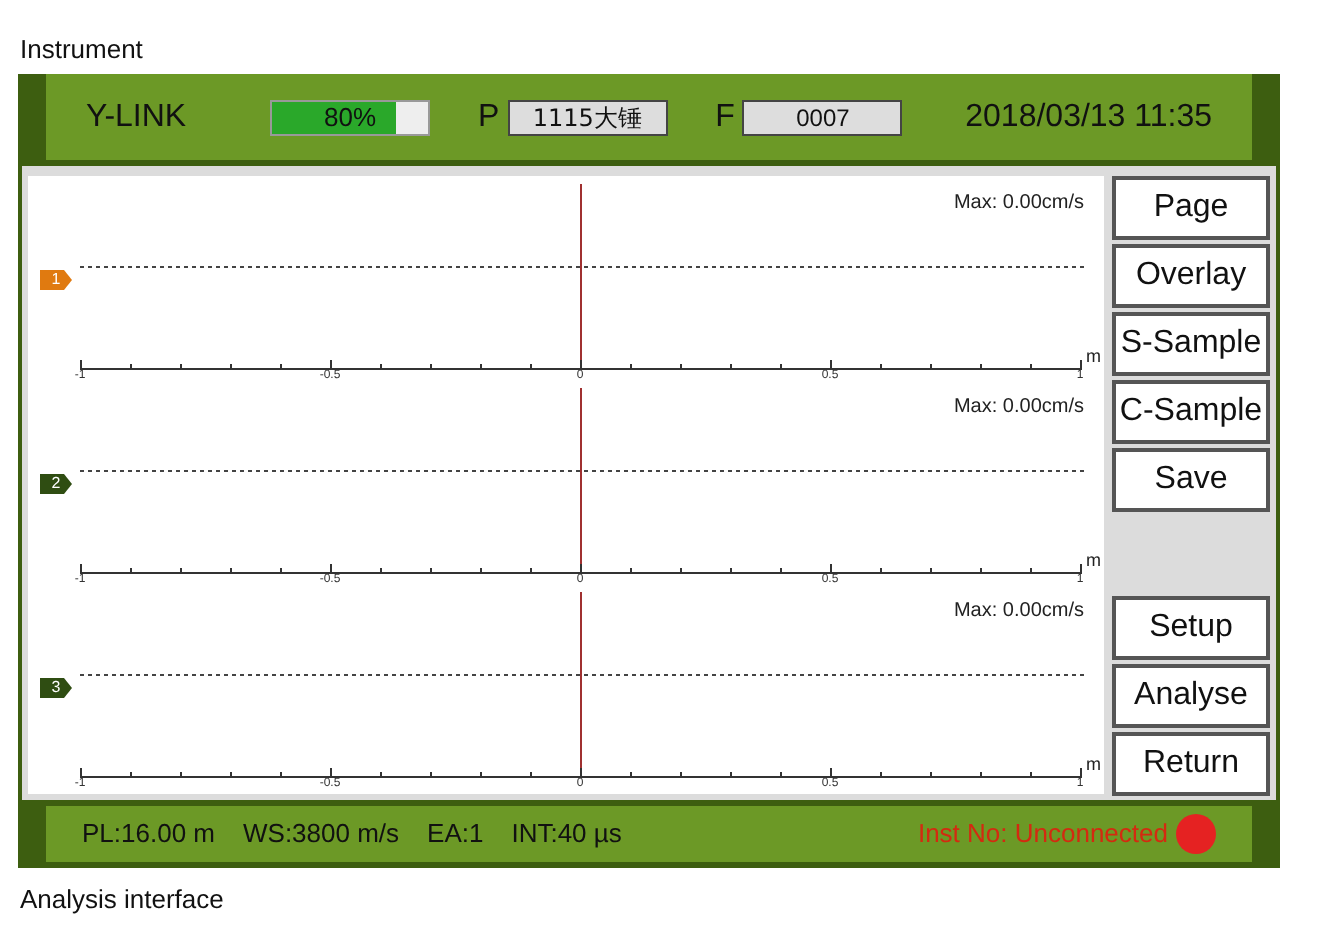 This screenshot has width=1332, height=938. What do you see at coordinates (1191, 412) in the screenshot?
I see `side-button: C-Sample` at bounding box center [1191, 412].